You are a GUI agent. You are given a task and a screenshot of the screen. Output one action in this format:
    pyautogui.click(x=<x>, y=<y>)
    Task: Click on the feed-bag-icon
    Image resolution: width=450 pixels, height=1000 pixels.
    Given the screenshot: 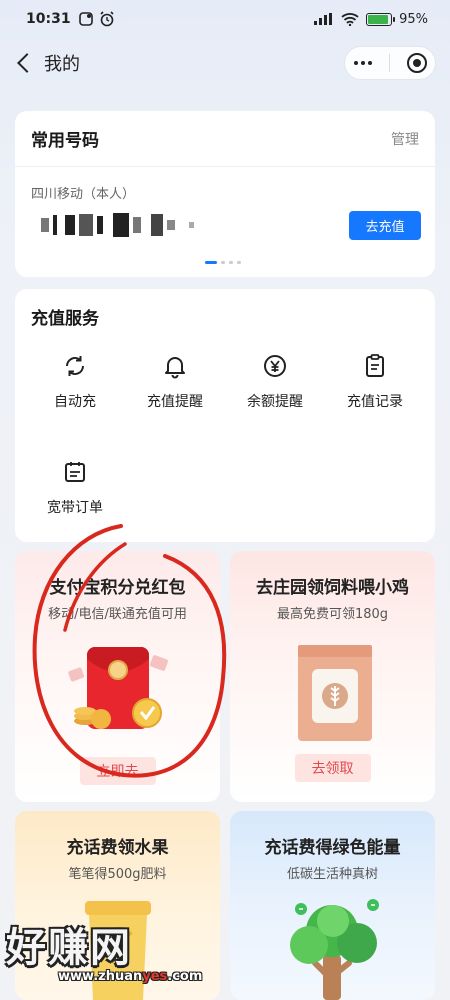 What is the action you would take?
    pyautogui.click(x=335, y=693)
    